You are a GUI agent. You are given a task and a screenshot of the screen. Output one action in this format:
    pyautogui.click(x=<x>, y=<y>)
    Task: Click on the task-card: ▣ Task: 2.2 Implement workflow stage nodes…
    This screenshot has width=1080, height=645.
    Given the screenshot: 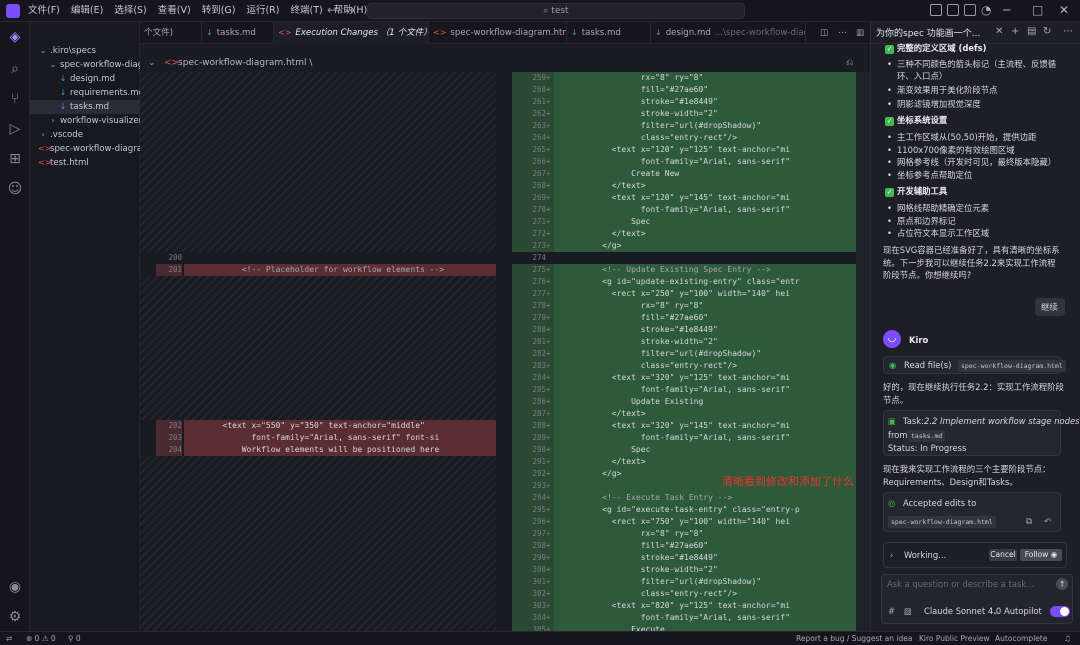 What is the action you would take?
    pyautogui.click(x=981, y=433)
    